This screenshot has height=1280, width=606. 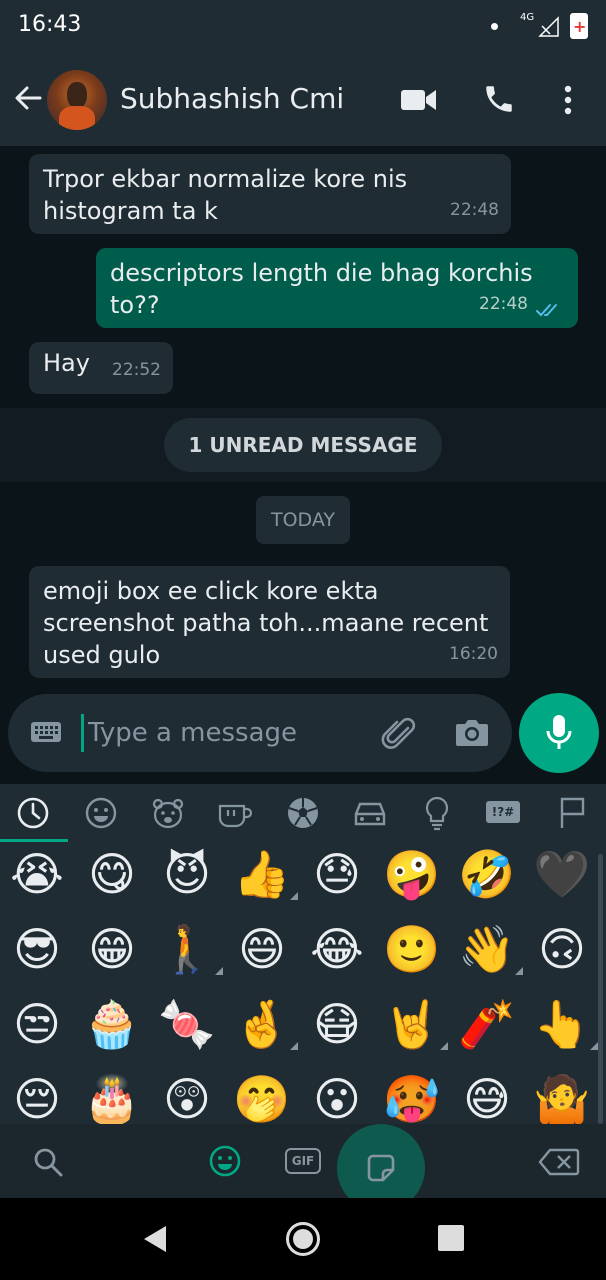 I want to click on notification-dot, so click(x=494, y=26).